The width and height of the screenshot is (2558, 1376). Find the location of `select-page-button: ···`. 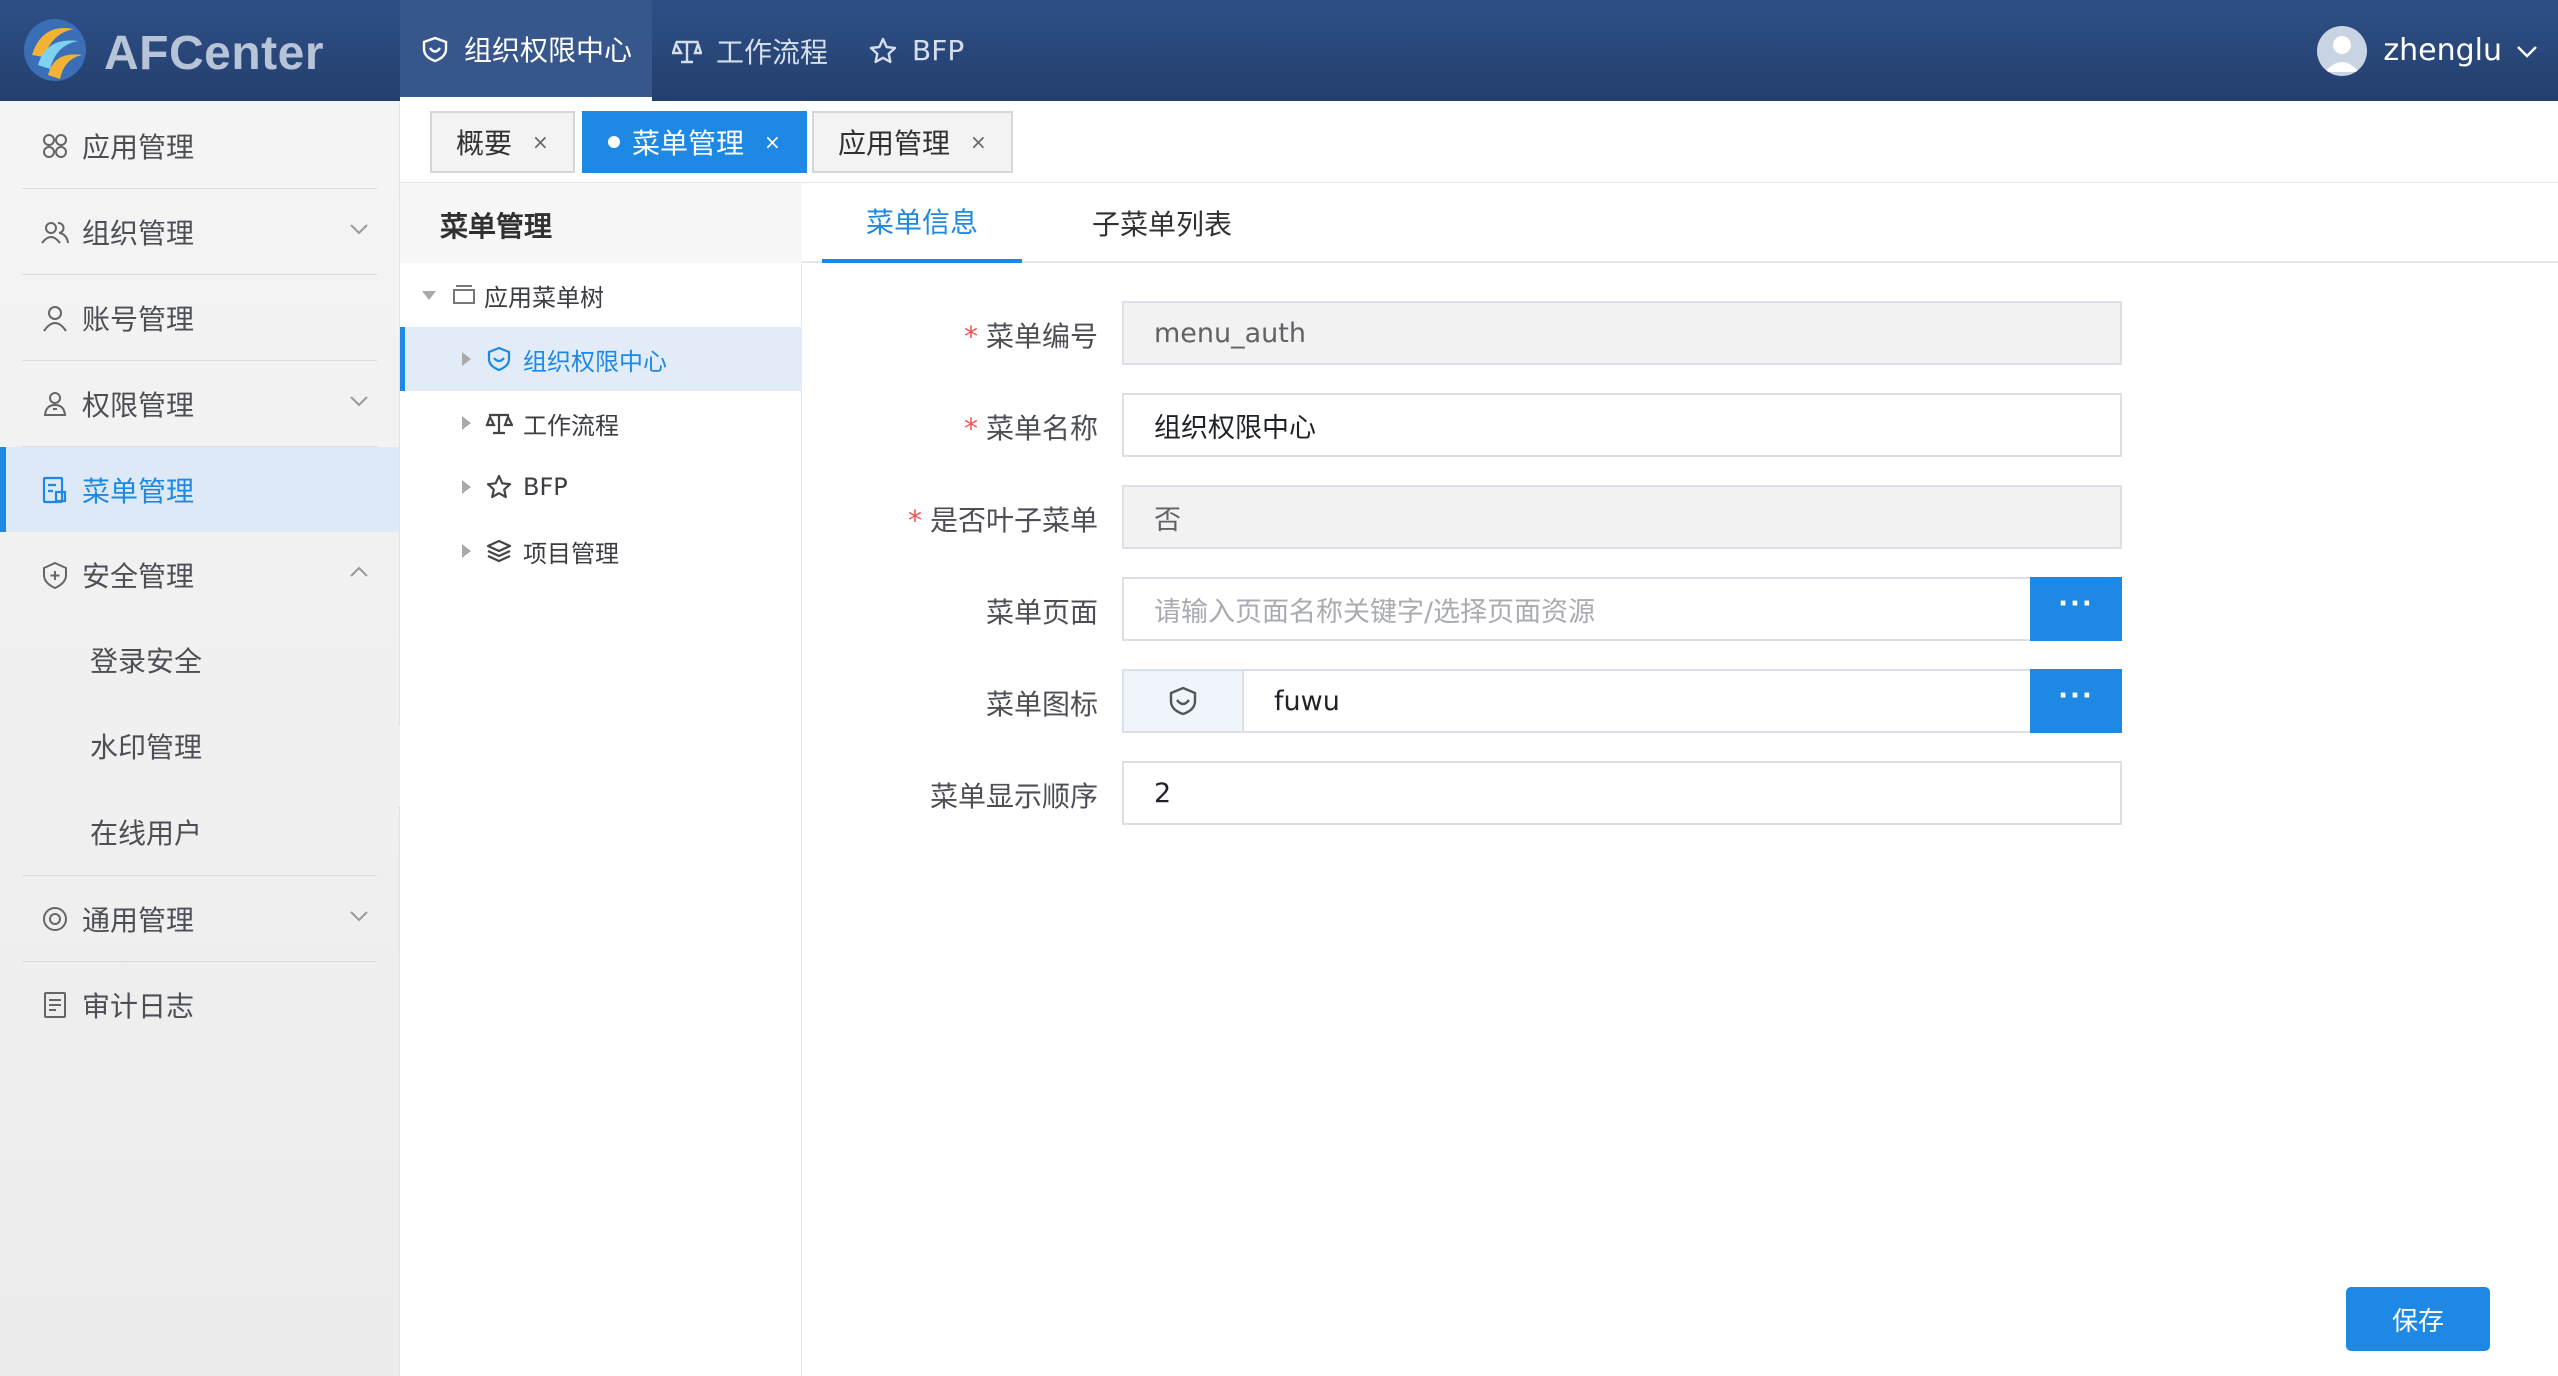

select-page-button: ··· is located at coordinates (2076, 609).